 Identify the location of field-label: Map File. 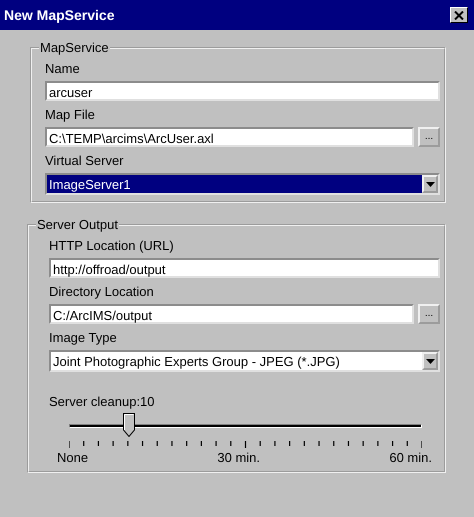
(70, 114).